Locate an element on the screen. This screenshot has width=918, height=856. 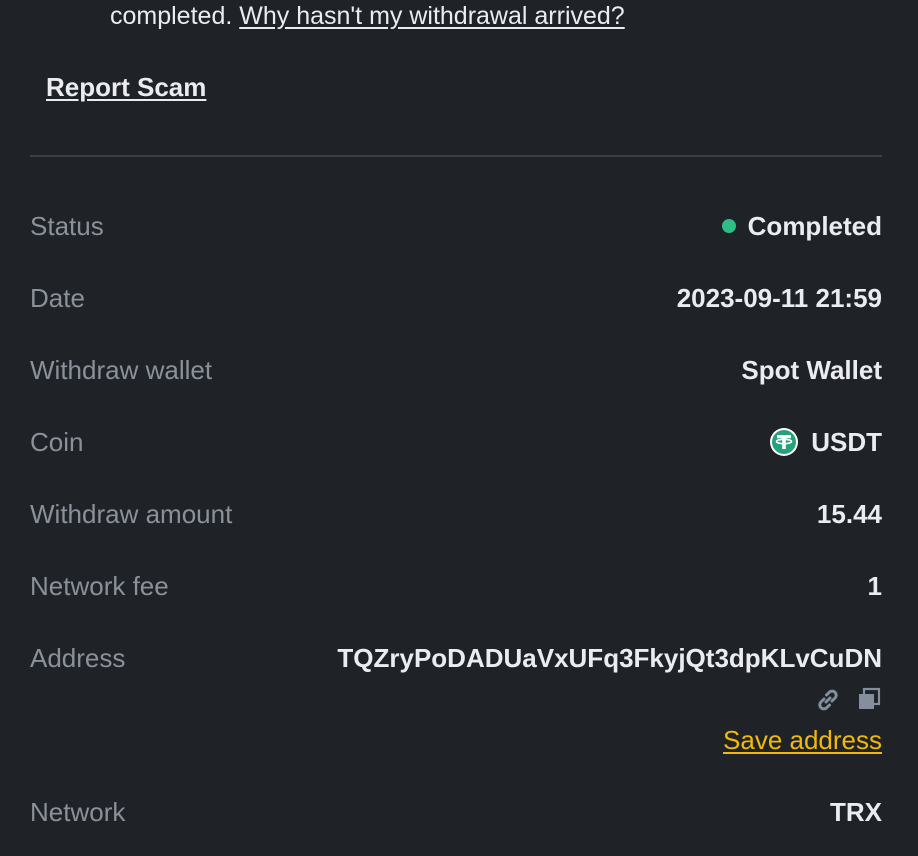
copy-icon is located at coordinates (869, 702).